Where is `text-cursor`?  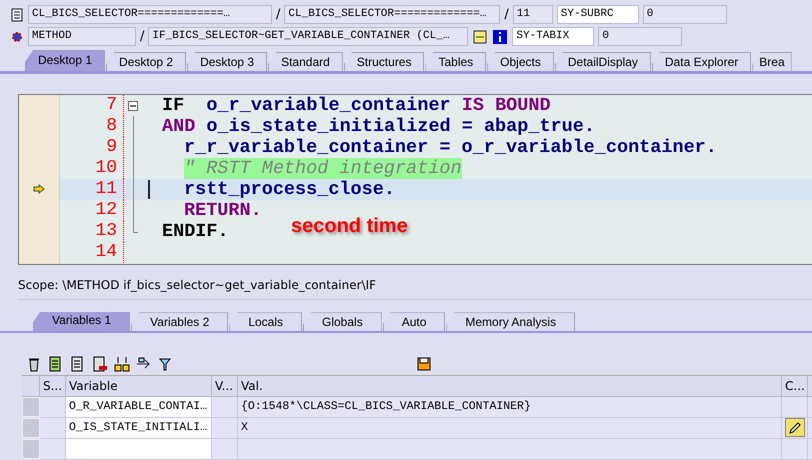
text-cursor is located at coordinates (149, 189).